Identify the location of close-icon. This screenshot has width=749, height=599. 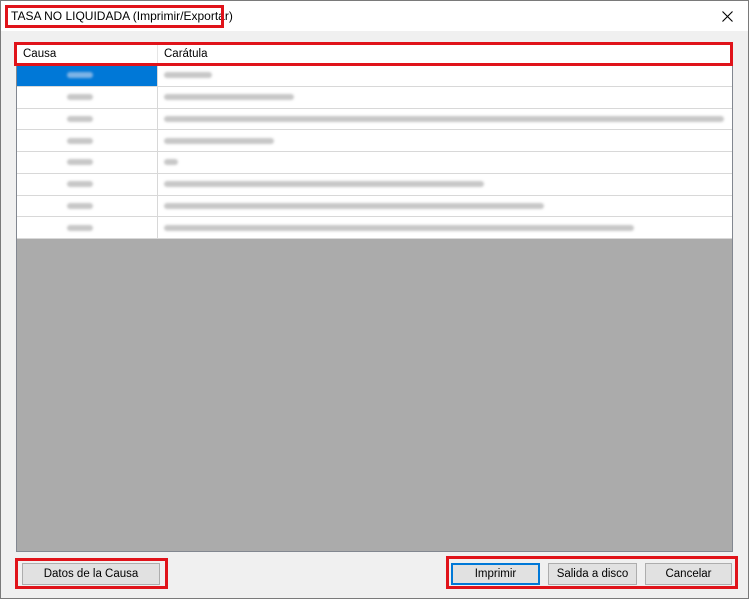
(727, 16).